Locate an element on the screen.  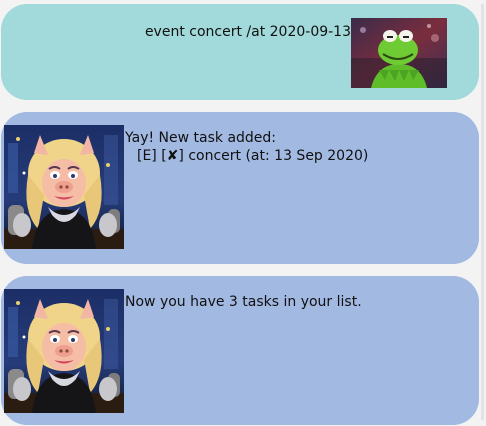
scrollbar-thumb is located at coordinates (482, 212).